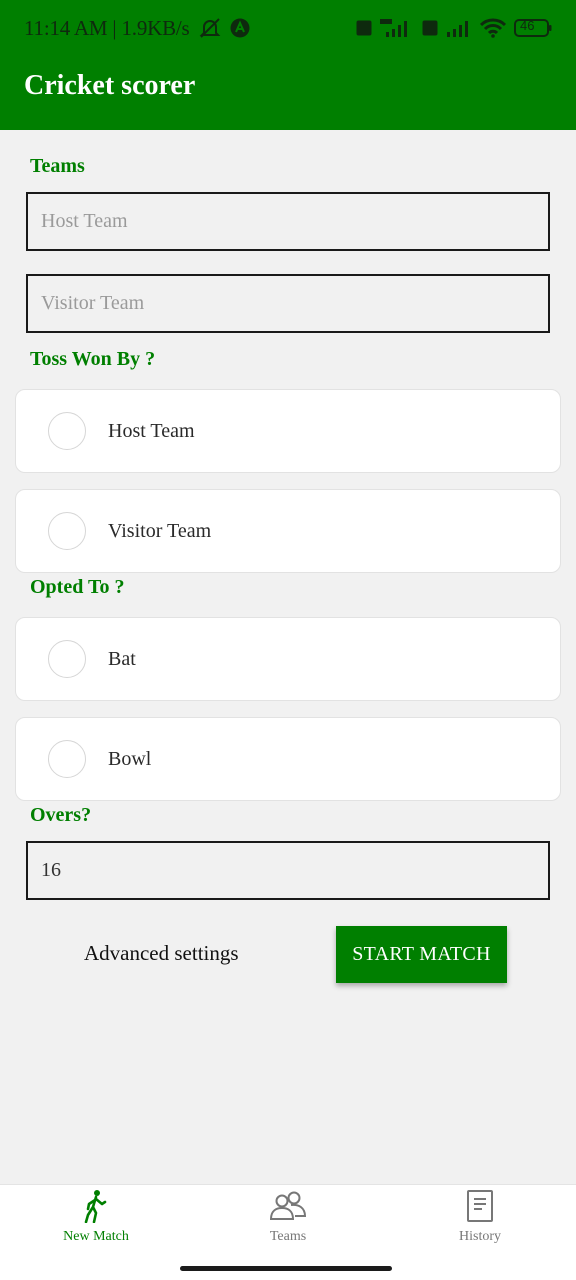 This screenshot has height=1280, width=576. Describe the element at coordinates (288, 28) in the screenshot. I see `status-bar: 11:14 AM | 1.9KB/s 46` at that location.